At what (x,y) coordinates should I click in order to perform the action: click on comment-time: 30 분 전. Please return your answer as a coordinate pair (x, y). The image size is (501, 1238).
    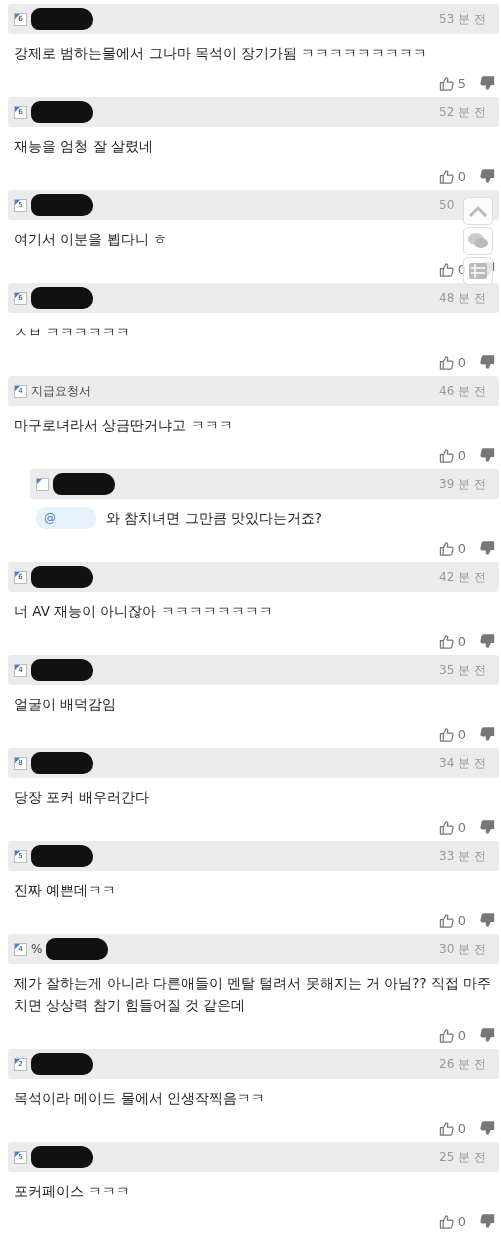
    Looking at the image, I should click on (462, 948).